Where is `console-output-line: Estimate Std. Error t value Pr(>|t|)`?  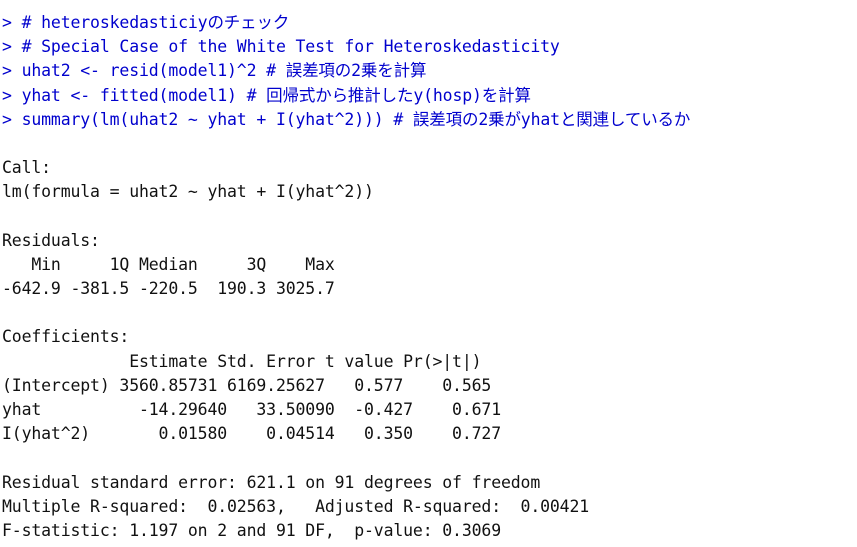
console-output-line: Estimate Std. Error t value Pr(>|t|) is located at coordinates (242, 361).